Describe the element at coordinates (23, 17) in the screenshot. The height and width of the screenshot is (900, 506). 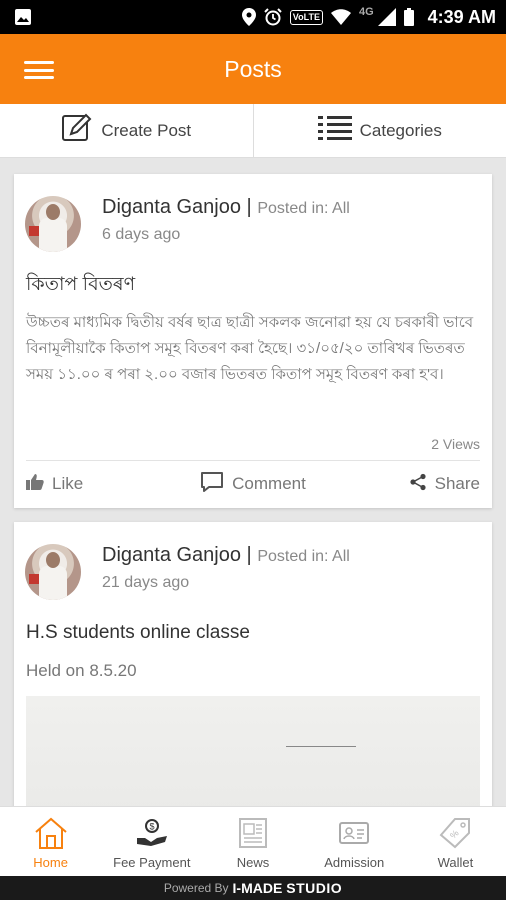
I see `gallery-notification-icon` at that location.